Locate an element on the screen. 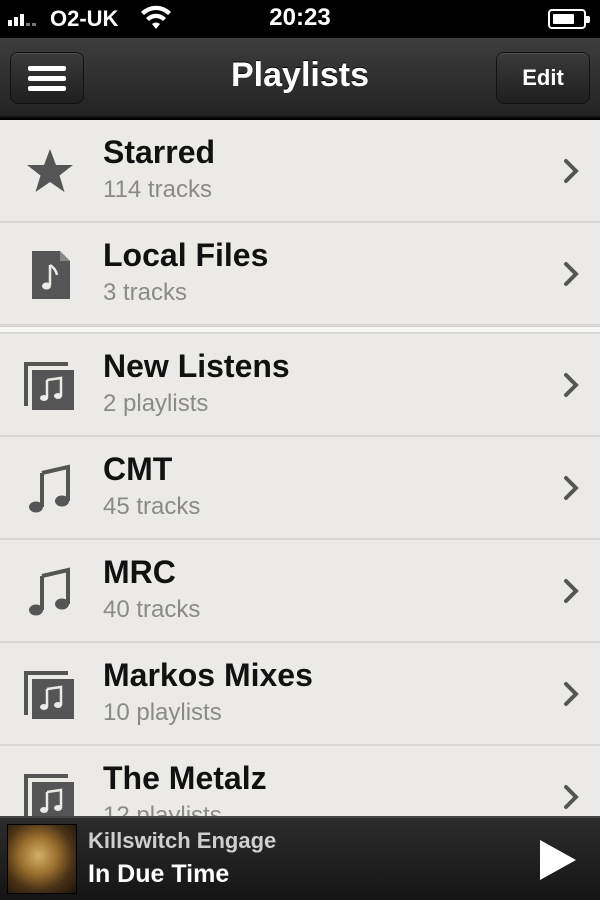 The width and height of the screenshot is (600, 900). list-item-mrc: MRC 40 tracks is located at coordinates (300, 591).